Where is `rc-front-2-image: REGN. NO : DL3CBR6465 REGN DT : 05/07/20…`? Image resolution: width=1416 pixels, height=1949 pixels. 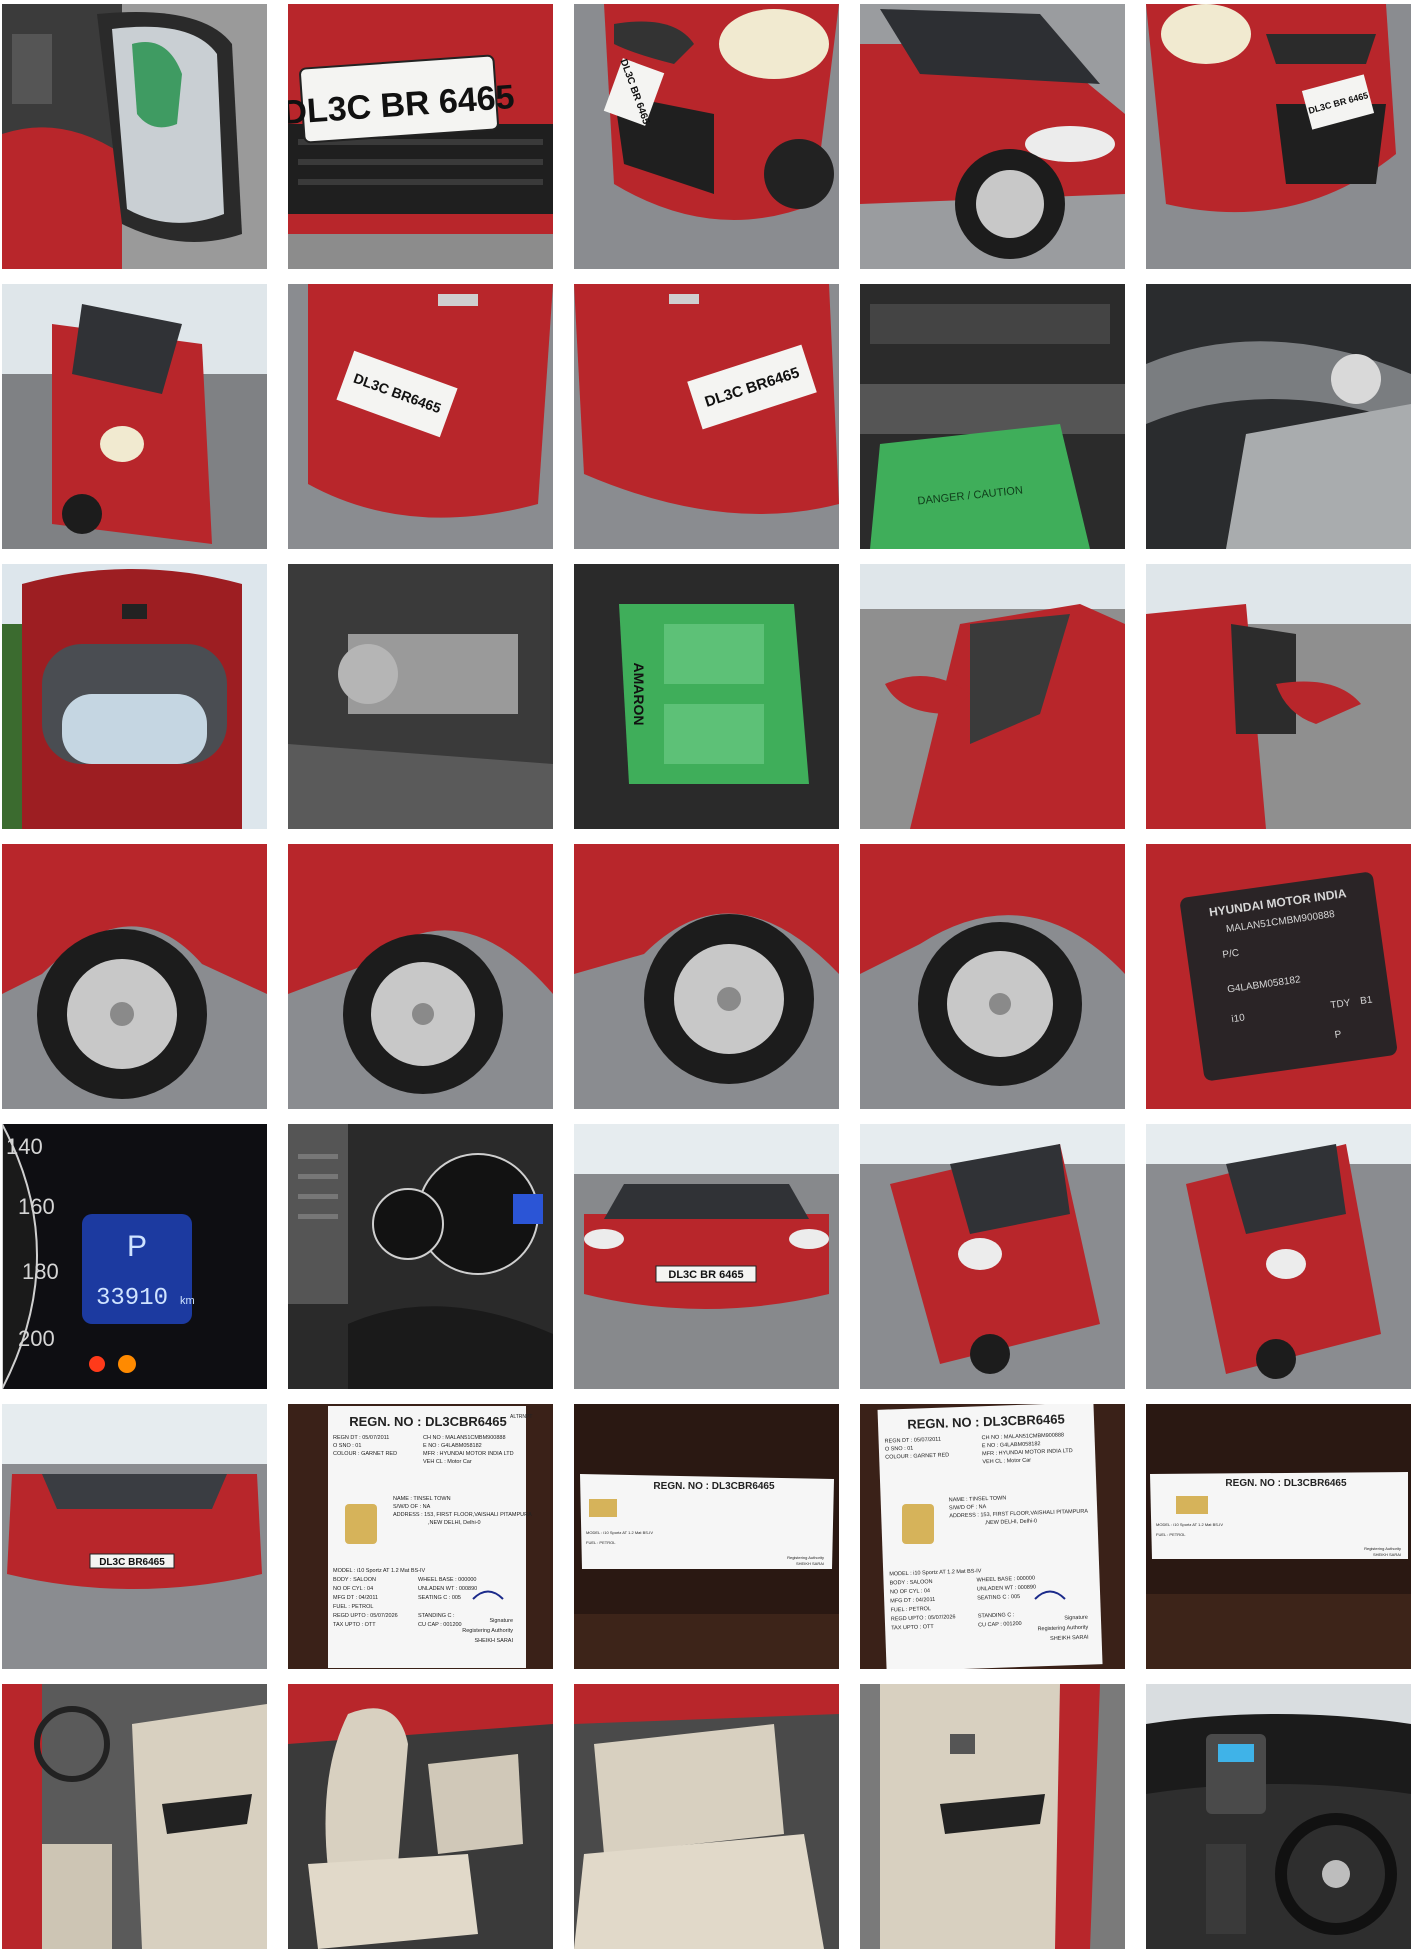 rc-front-2-image: REGN. NO : DL3CBR6465 REGN DT : 05/07/20… is located at coordinates (992, 1536).